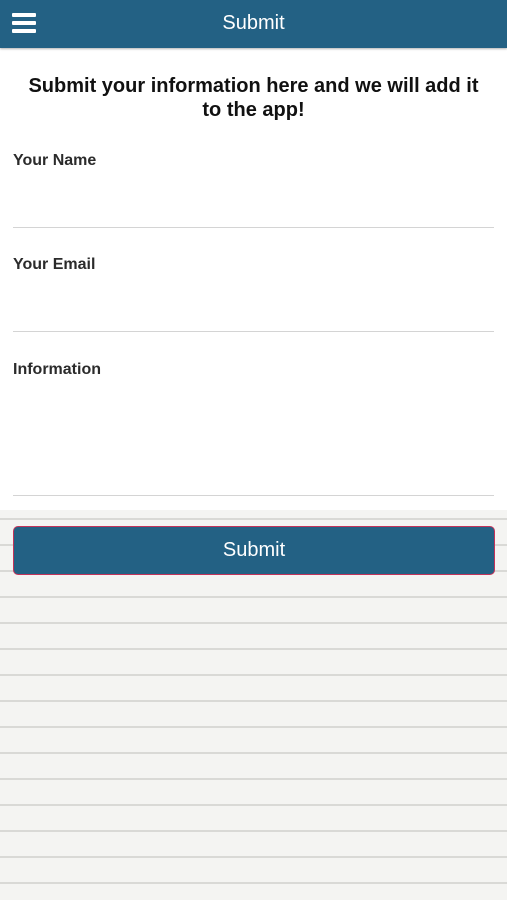 This screenshot has height=900, width=507. I want to click on page-title: Submit, so click(253, 23).